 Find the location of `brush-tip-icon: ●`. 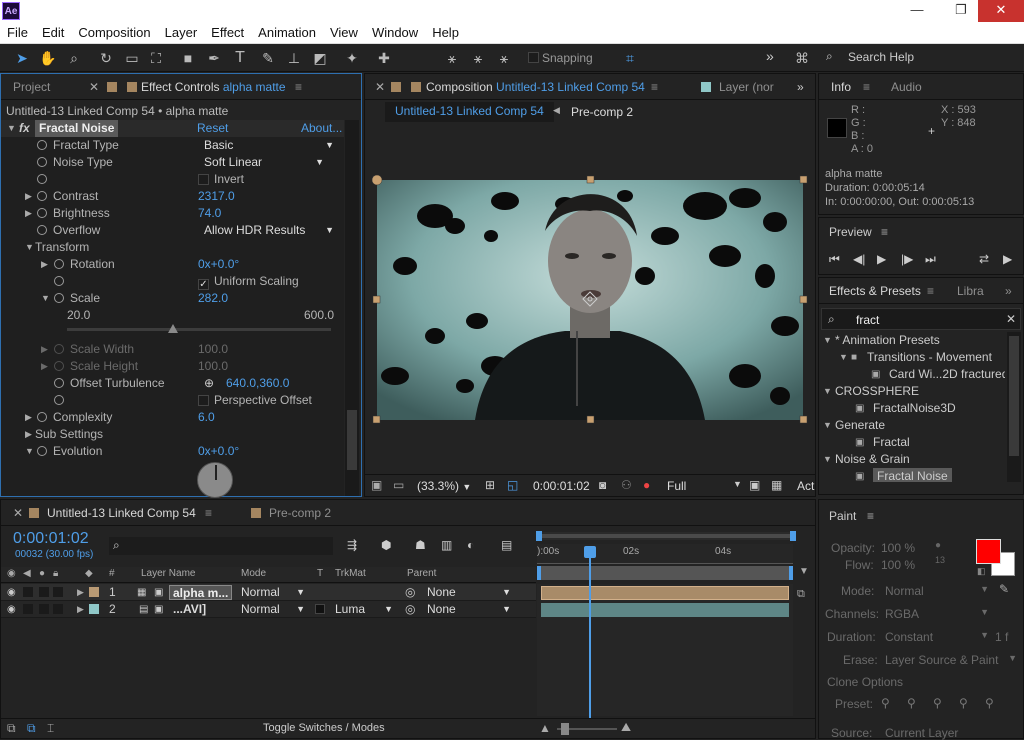

brush-tip-icon: ● is located at coordinates (938, 545).